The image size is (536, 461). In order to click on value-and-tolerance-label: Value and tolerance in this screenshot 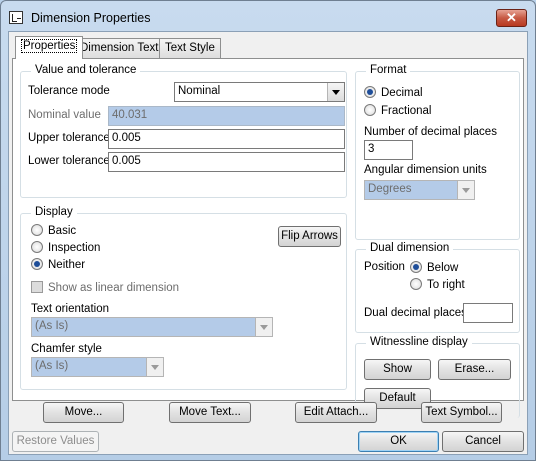, I will do `click(86, 70)`.